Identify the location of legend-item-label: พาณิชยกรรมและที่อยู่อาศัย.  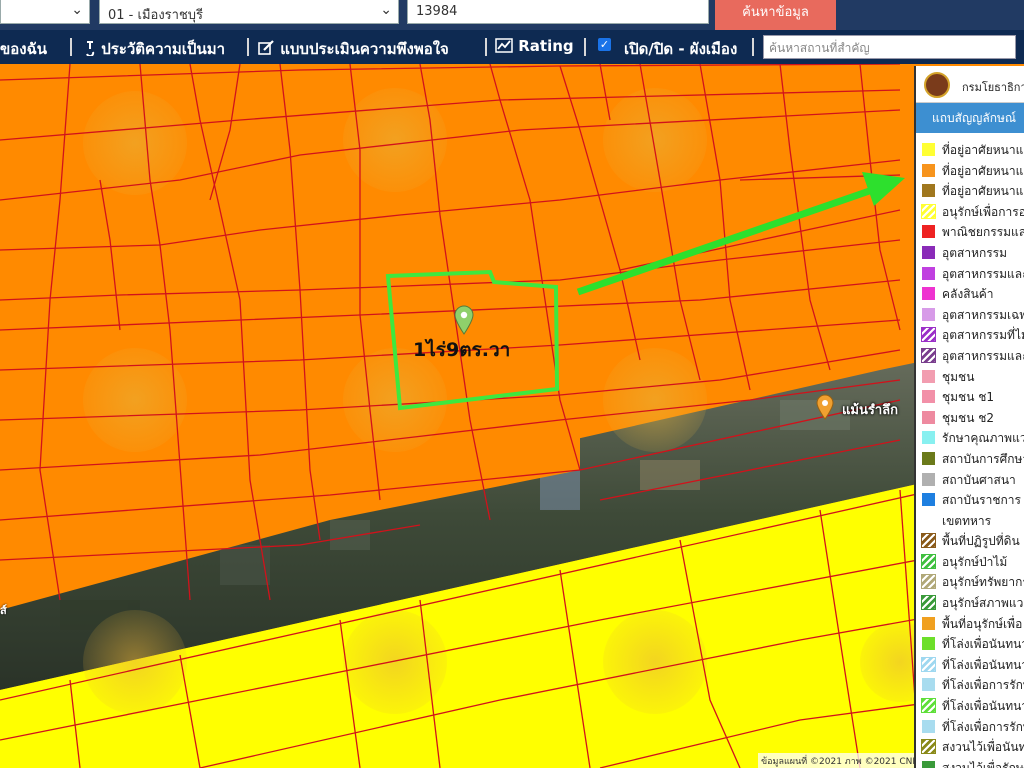
(983, 232).